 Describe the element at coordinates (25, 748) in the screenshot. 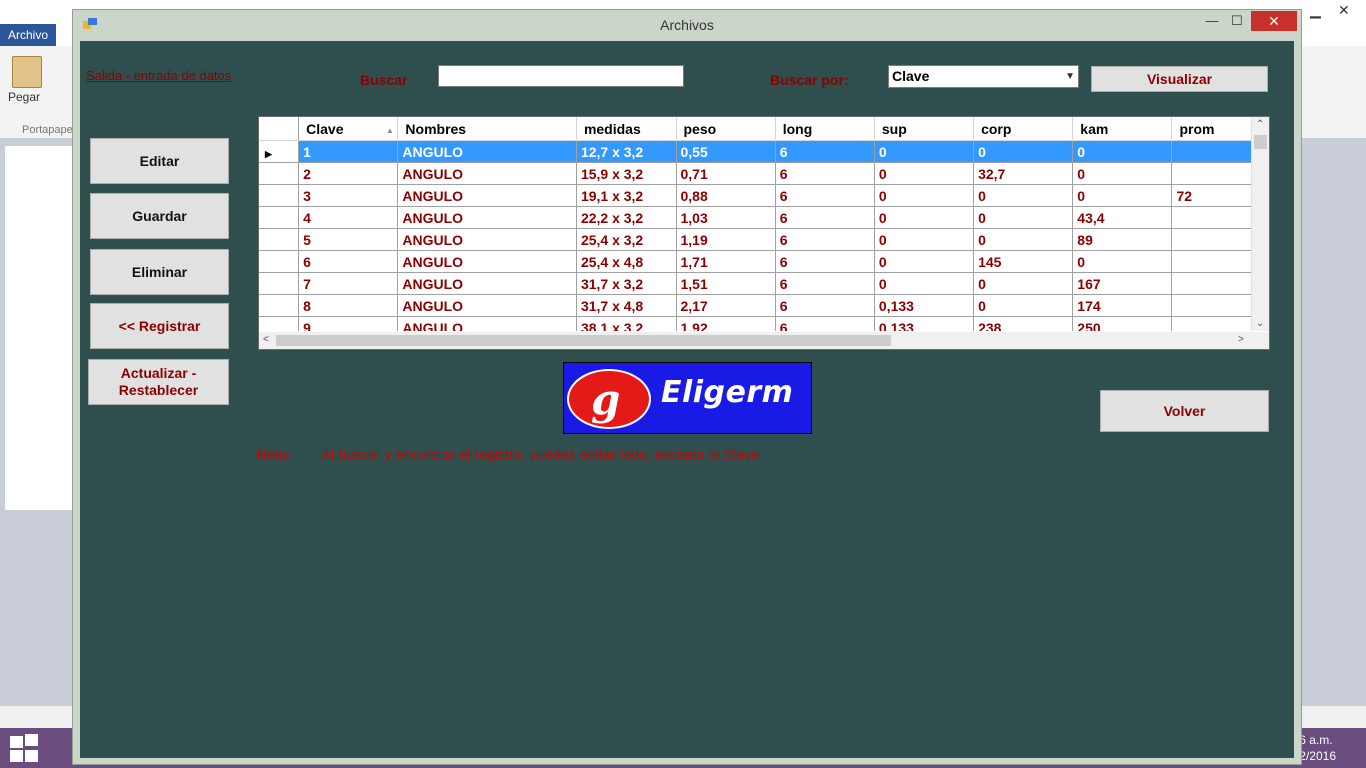

I see `windows-start-icon` at that location.